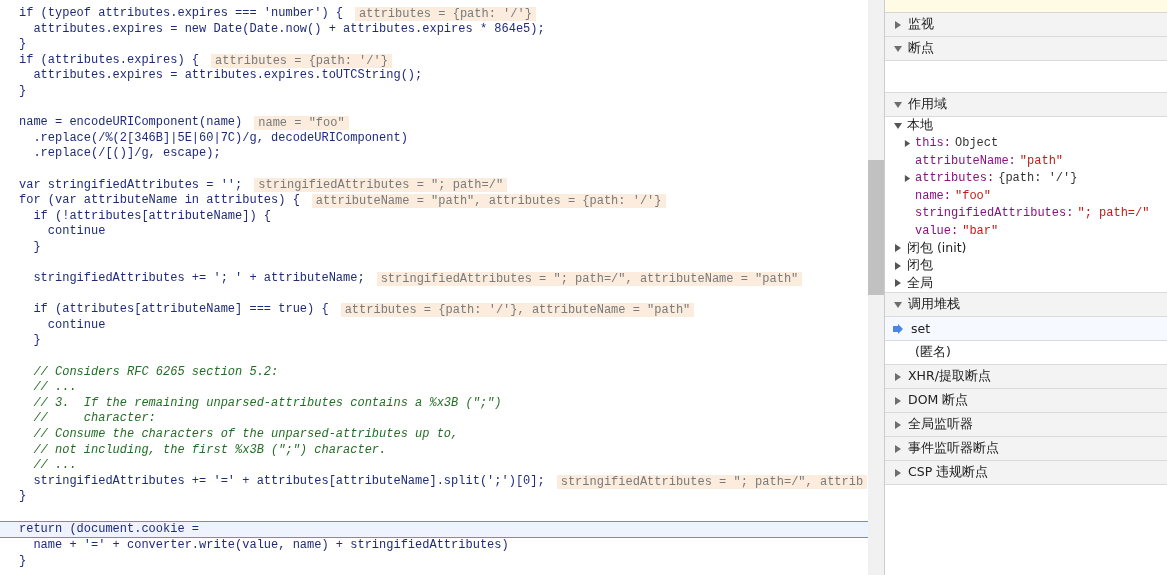 The height and width of the screenshot is (575, 1167). Describe the element at coordinates (1026, 304) in the screenshot. I see `section-header: 调用堆栈` at that location.